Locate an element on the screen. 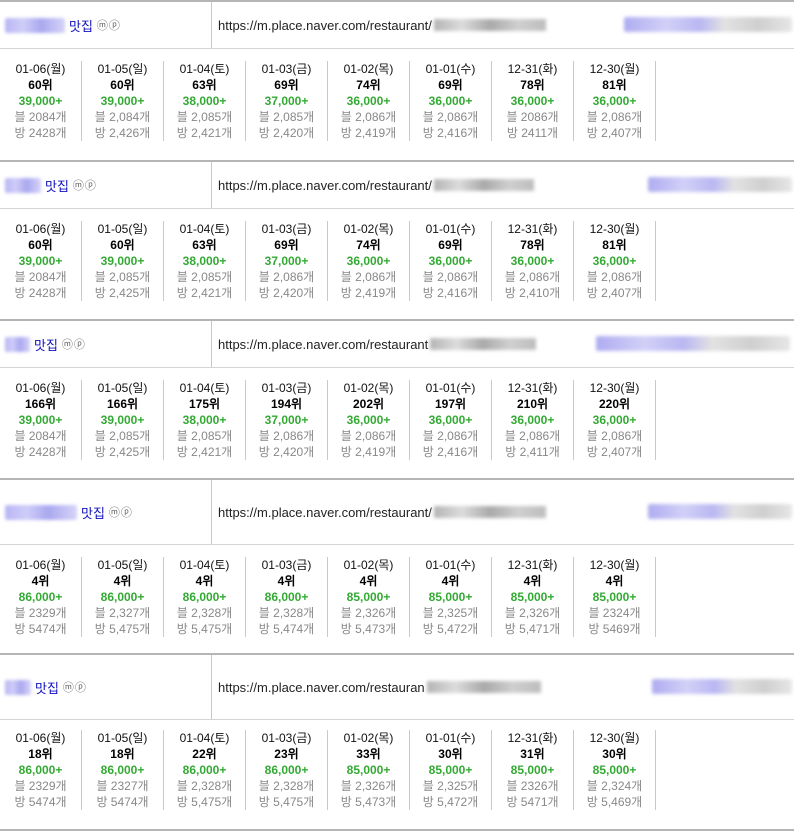  search-volume: 38,000+ is located at coordinates (204, 261).